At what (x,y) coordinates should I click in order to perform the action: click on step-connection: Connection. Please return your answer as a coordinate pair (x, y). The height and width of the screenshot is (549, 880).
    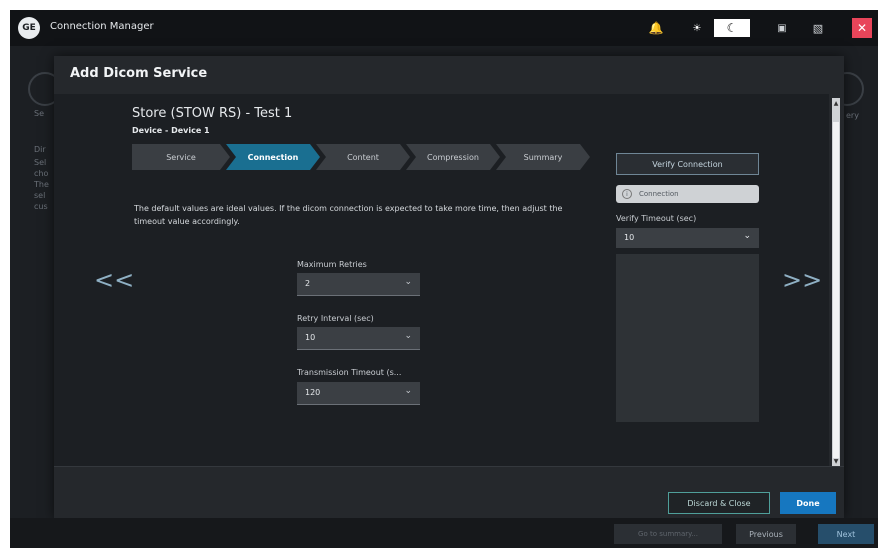
    Looking at the image, I should click on (273, 157).